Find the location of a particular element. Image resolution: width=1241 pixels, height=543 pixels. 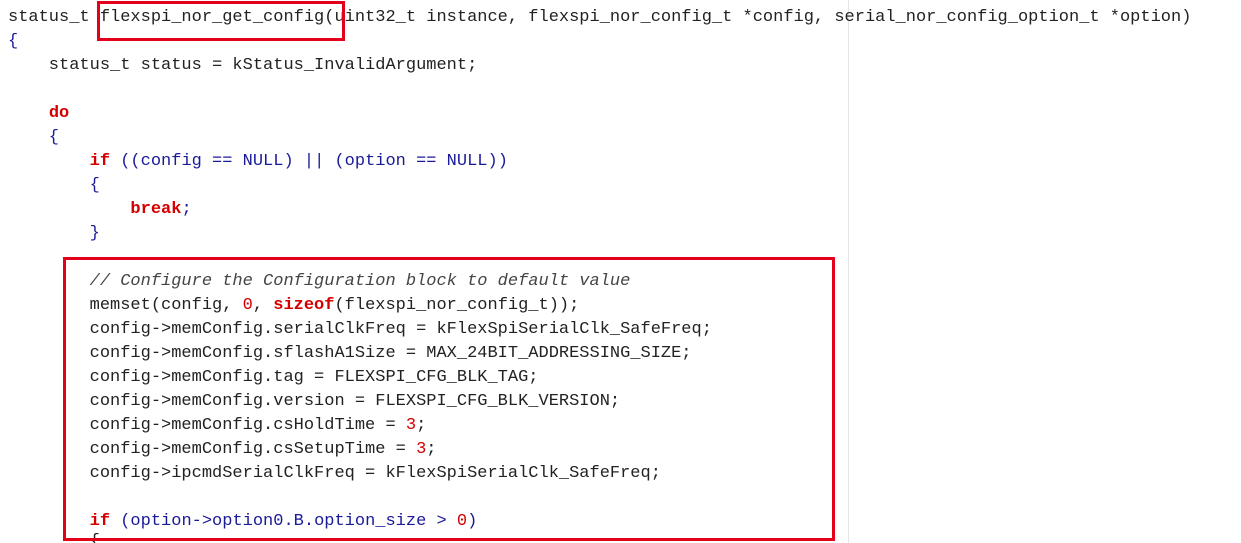

print-margin-guide is located at coordinates (848, 271).